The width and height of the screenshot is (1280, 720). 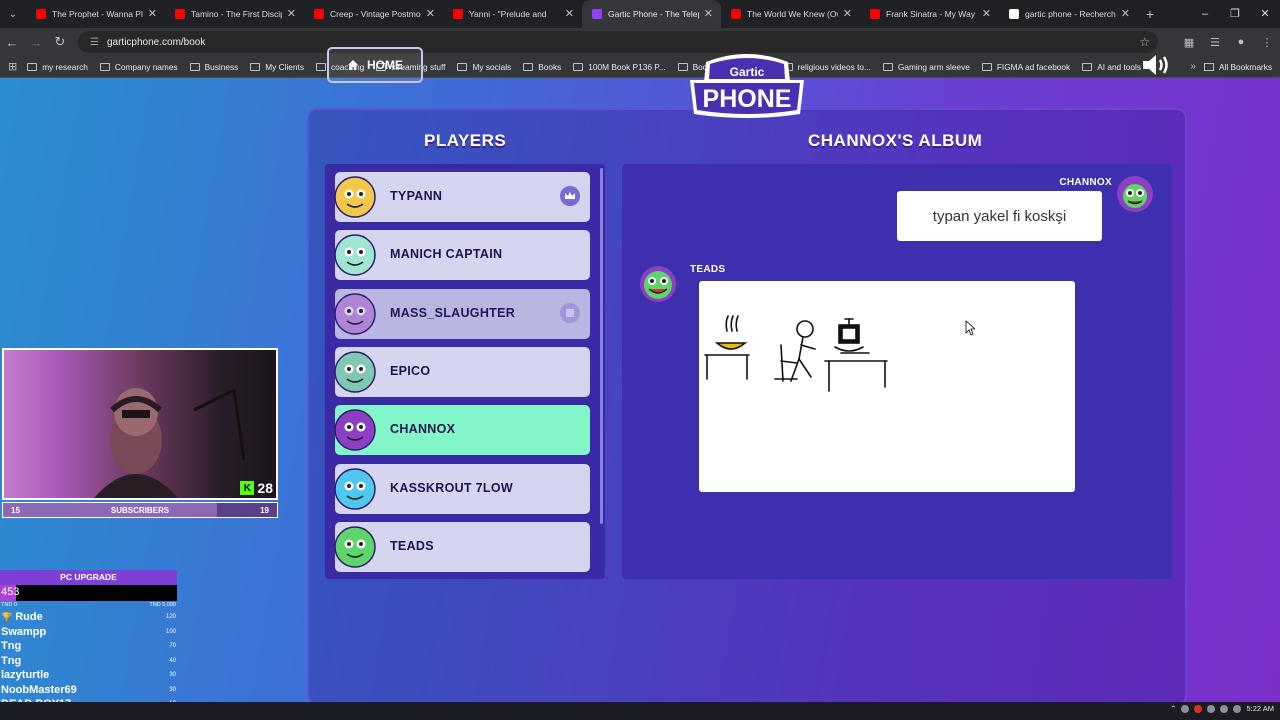 What do you see at coordinates (88, 593) in the screenshot?
I see `upgrade-progress-bar: 453` at bounding box center [88, 593].